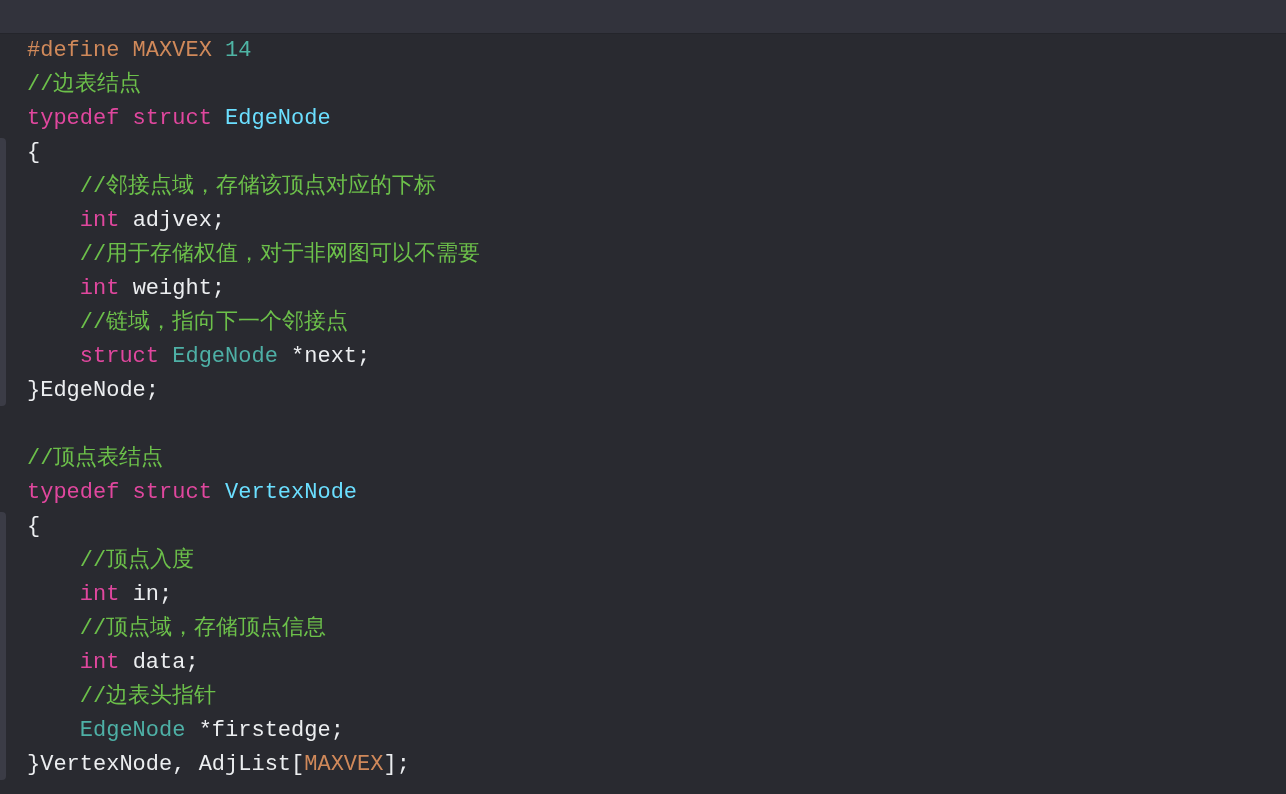 Image resolution: width=1286 pixels, height=794 pixels. I want to click on code-line: //顶点域，存储顶点信息, so click(202, 628).